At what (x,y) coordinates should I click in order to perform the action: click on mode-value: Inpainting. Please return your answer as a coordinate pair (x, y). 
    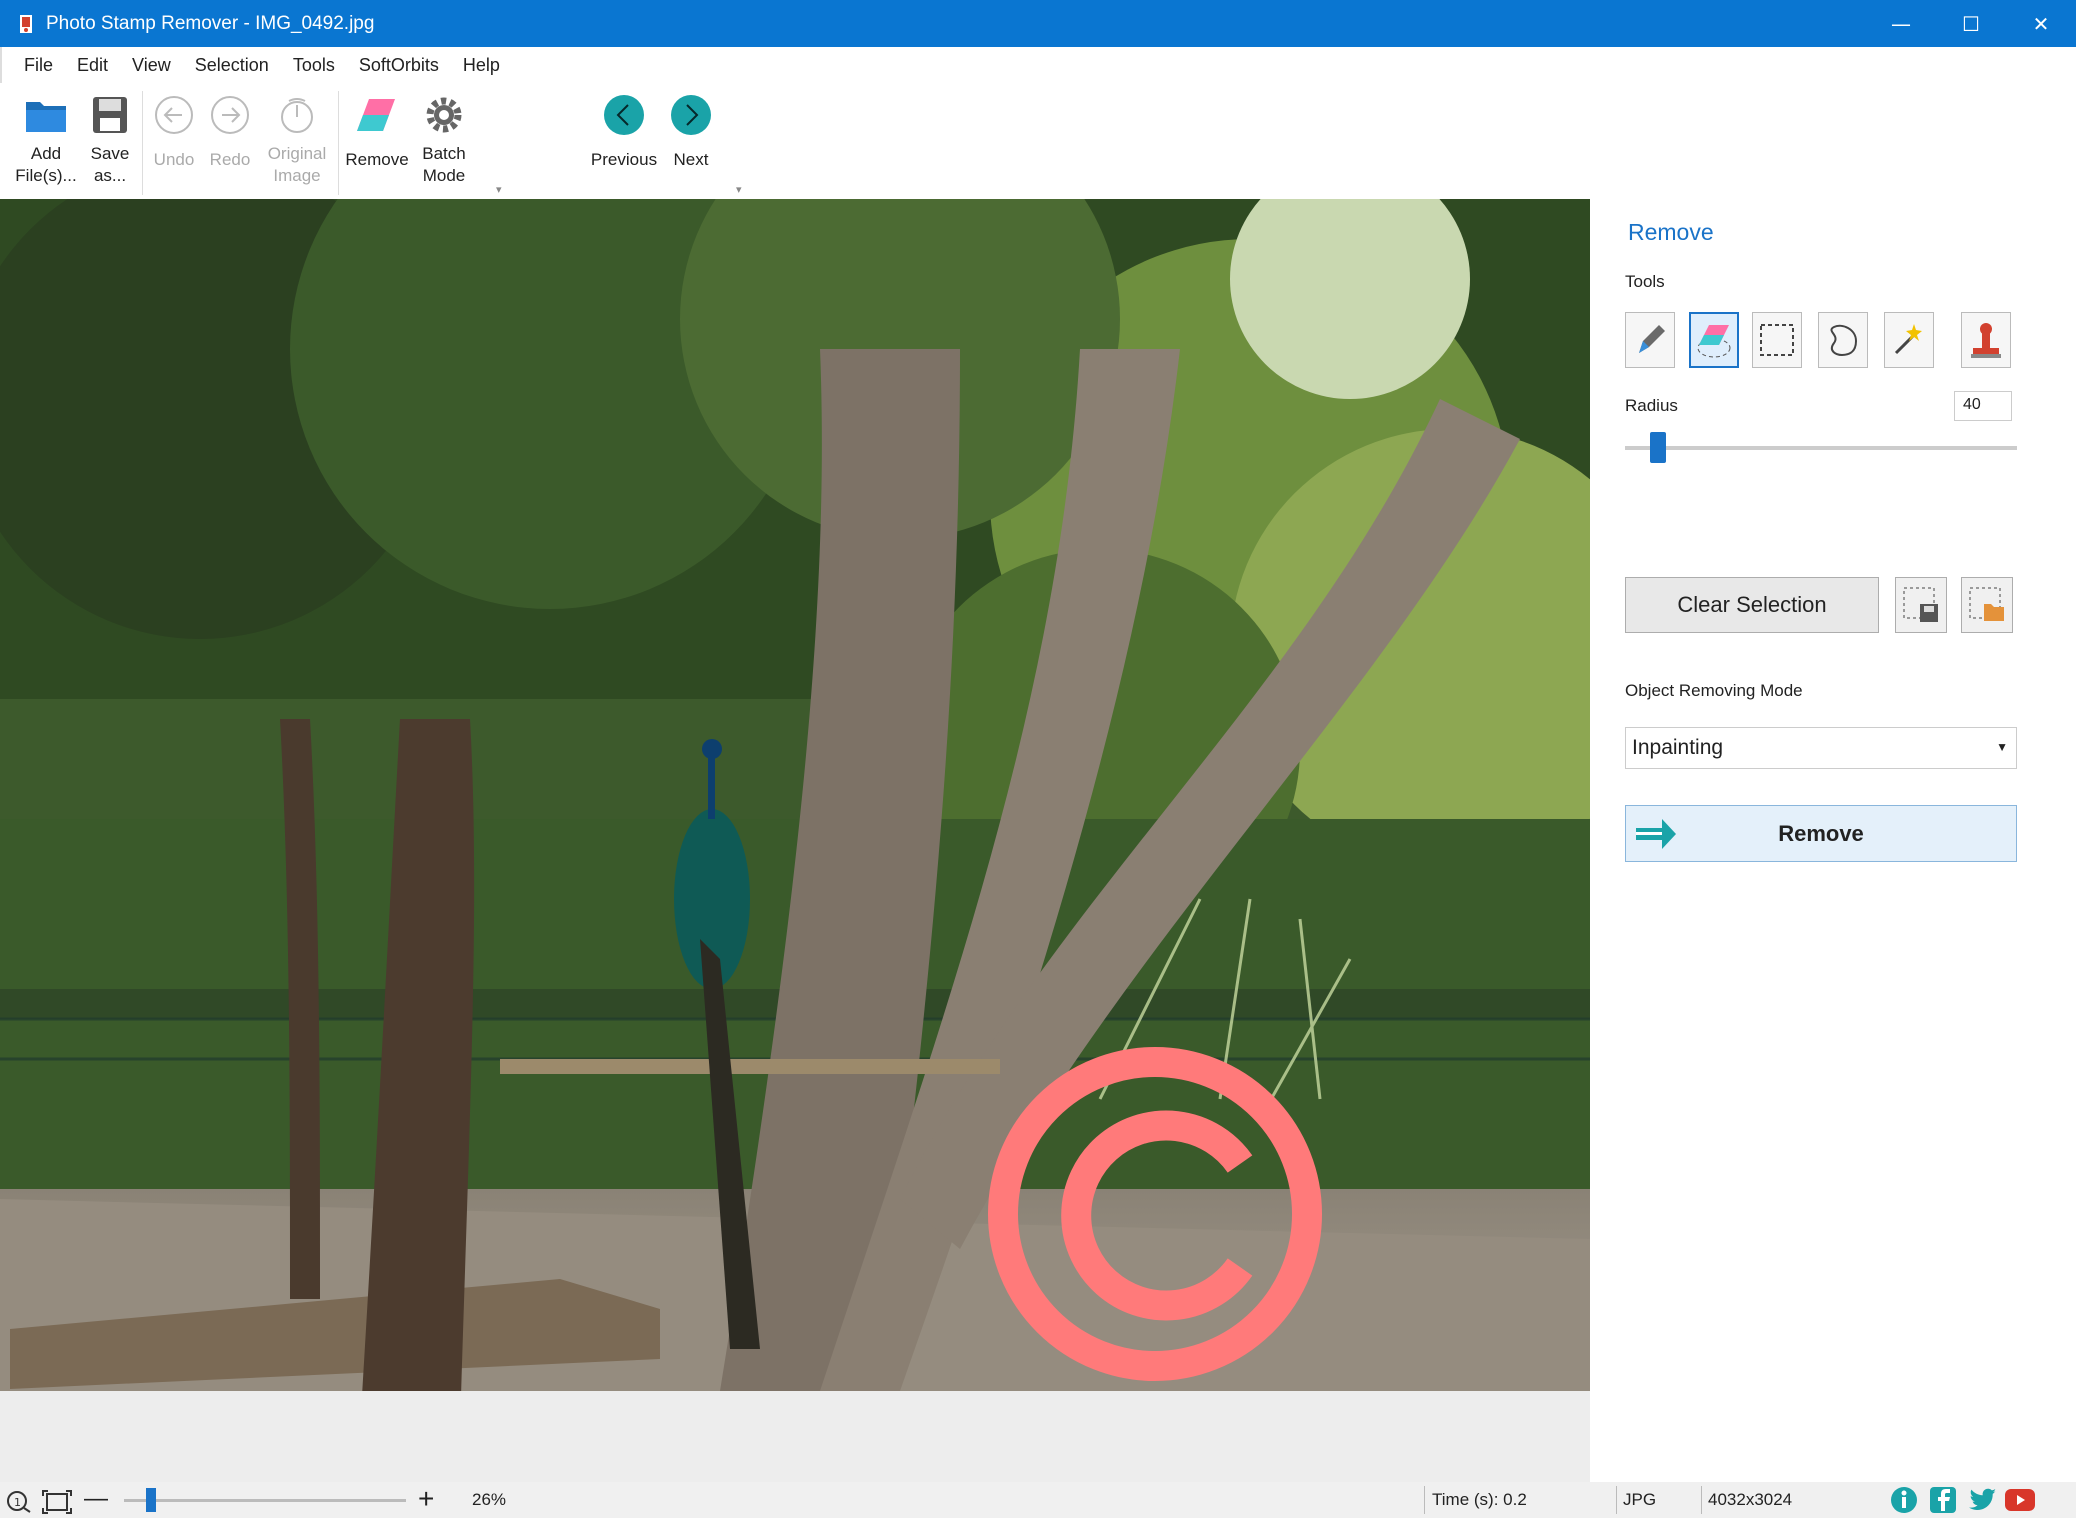
    Looking at the image, I should click on (1678, 747).